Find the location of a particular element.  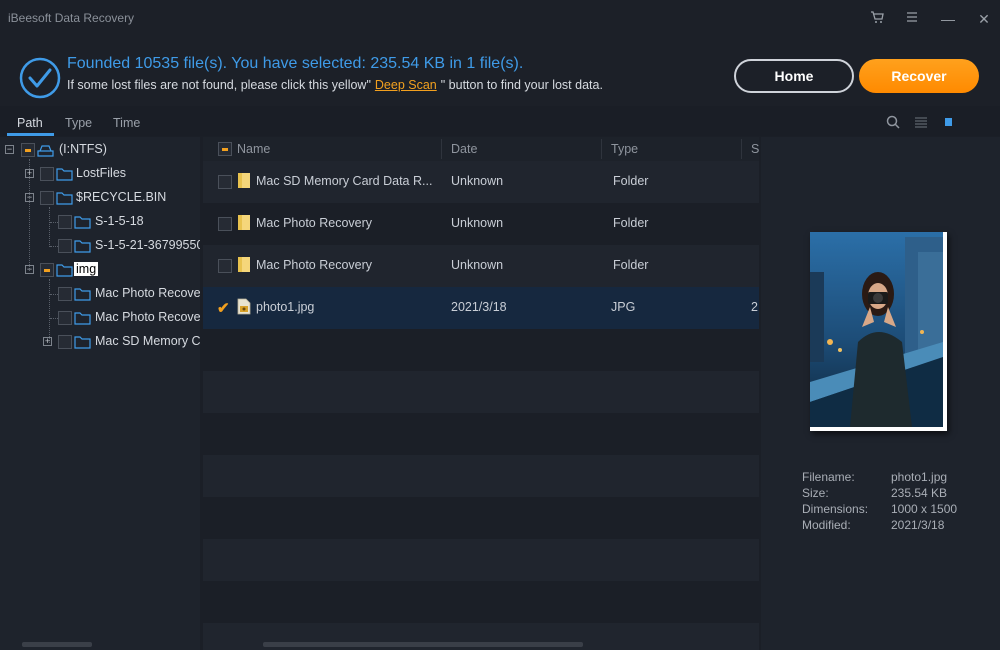

cart-icon is located at coordinates (877, 19).